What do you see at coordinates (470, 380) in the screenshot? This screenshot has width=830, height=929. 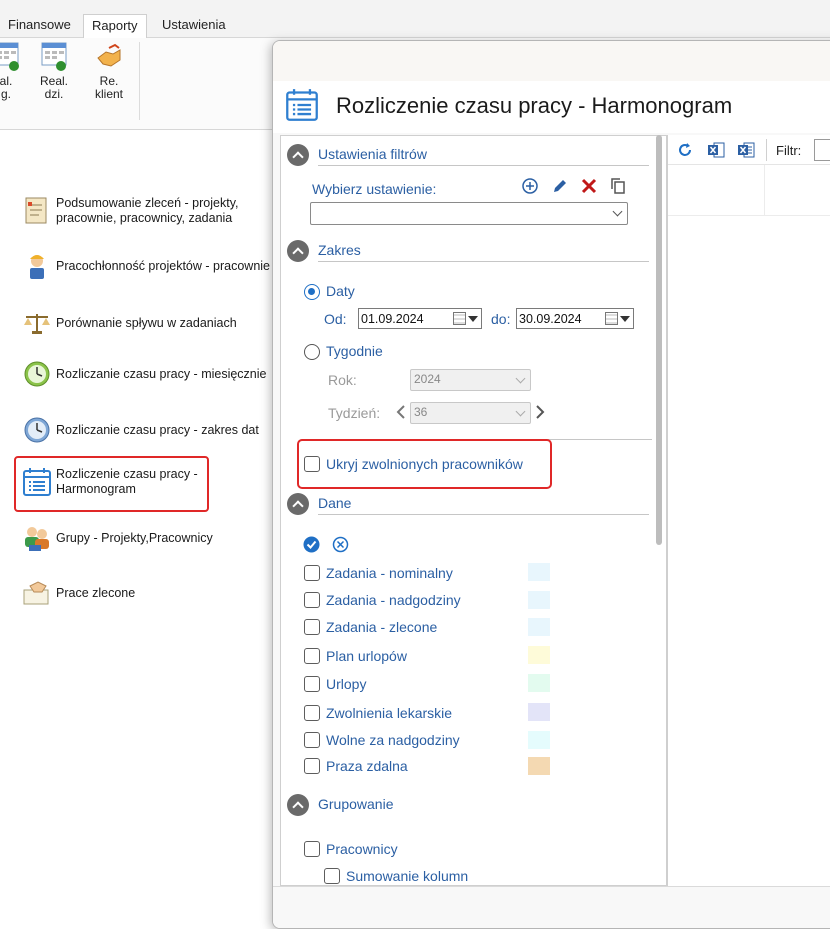 I see `year-select: 2024` at bounding box center [470, 380].